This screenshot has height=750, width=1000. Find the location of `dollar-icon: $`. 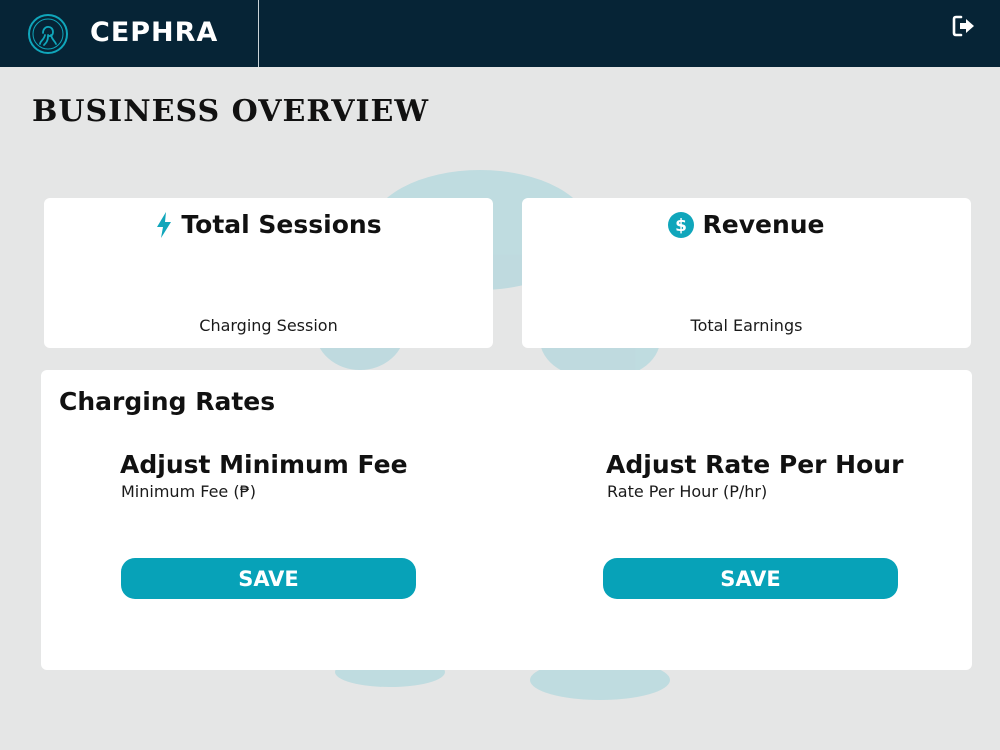

dollar-icon: $ is located at coordinates (681, 224).